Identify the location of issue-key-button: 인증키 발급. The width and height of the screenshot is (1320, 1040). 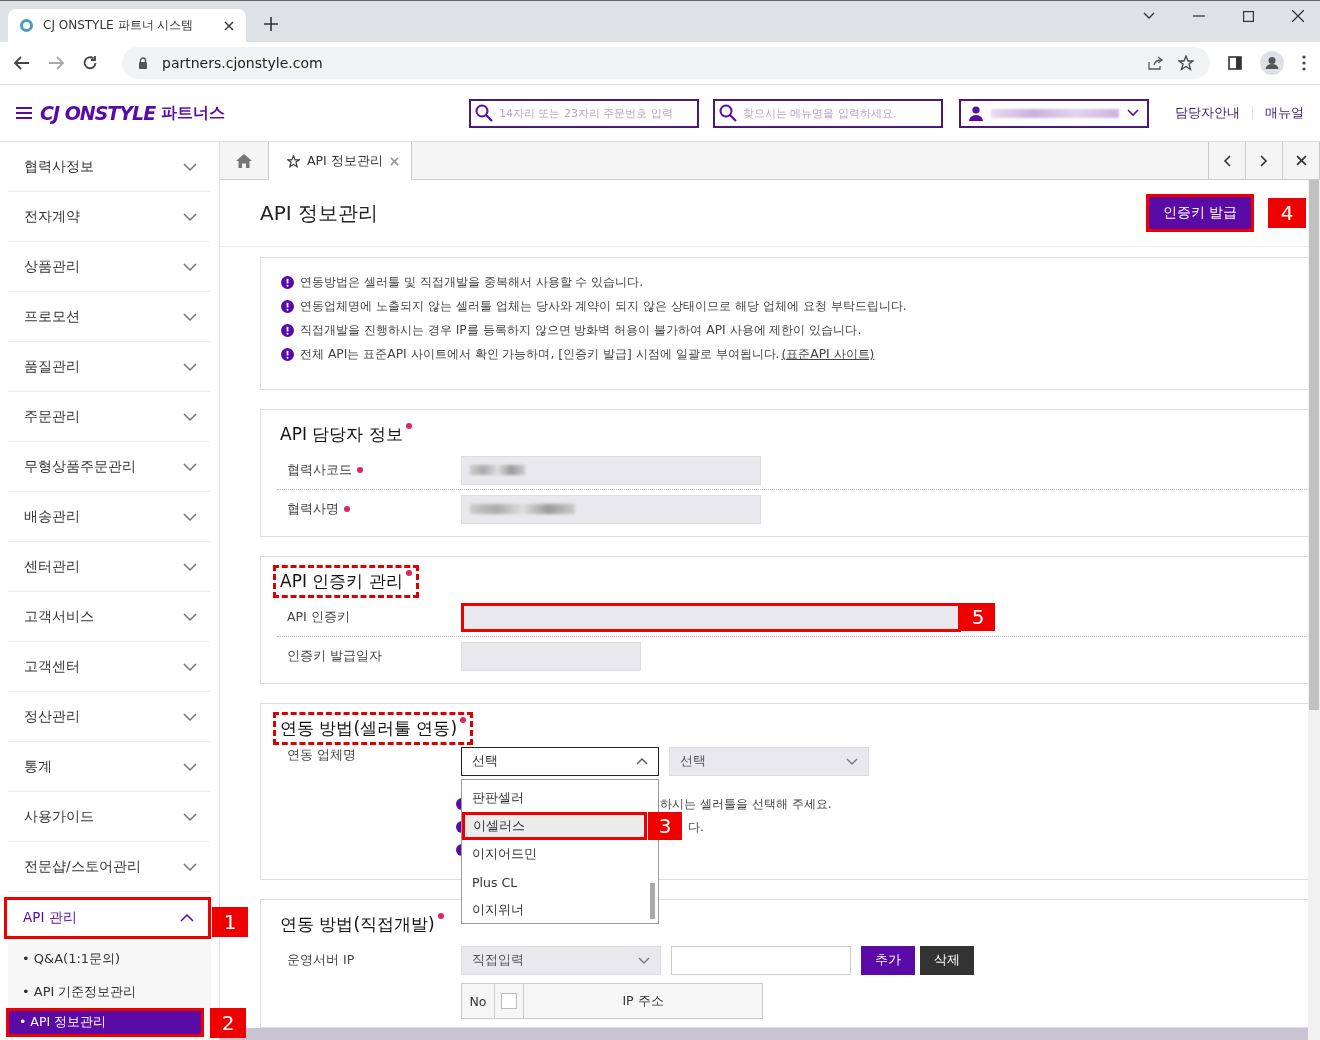
(1199, 213).